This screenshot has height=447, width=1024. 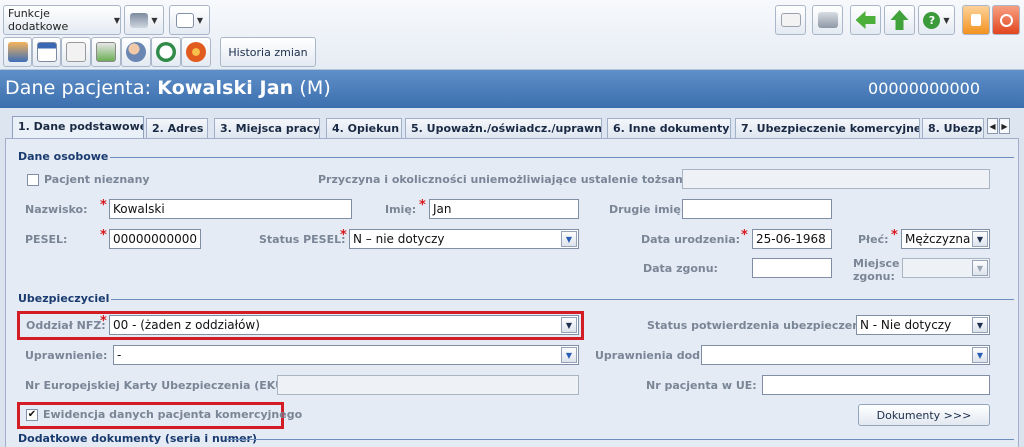 I want to click on print-dropdown-button: ▼, so click(x=144, y=20).